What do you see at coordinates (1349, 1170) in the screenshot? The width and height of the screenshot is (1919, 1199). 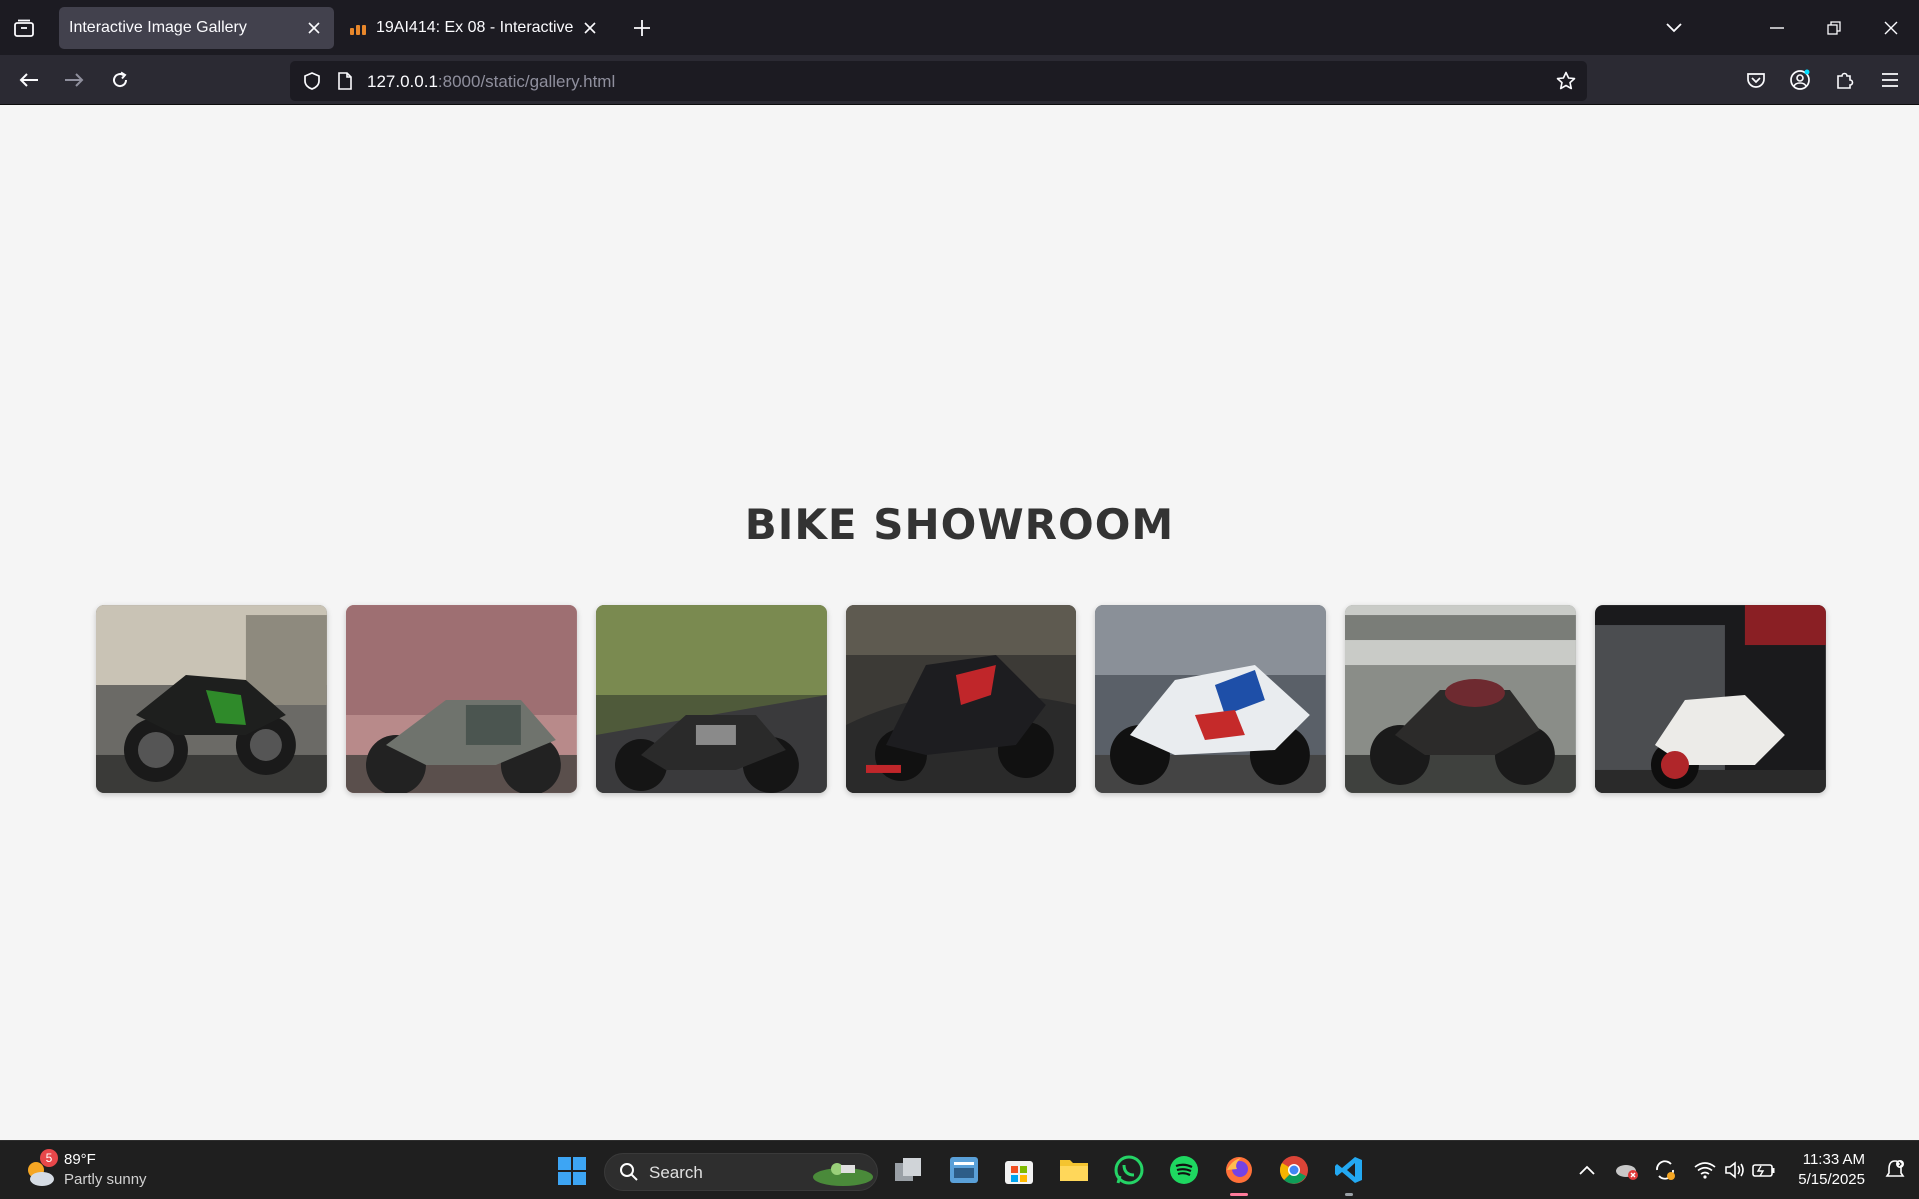 I see `vscode-icon` at bounding box center [1349, 1170].